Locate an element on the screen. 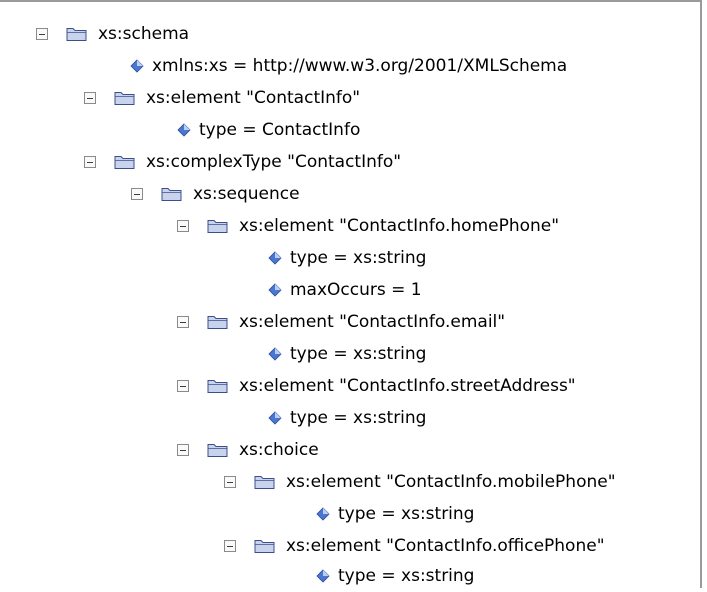  node-label: xs:element "ContactInfo" is located at coordinates (253, 98).